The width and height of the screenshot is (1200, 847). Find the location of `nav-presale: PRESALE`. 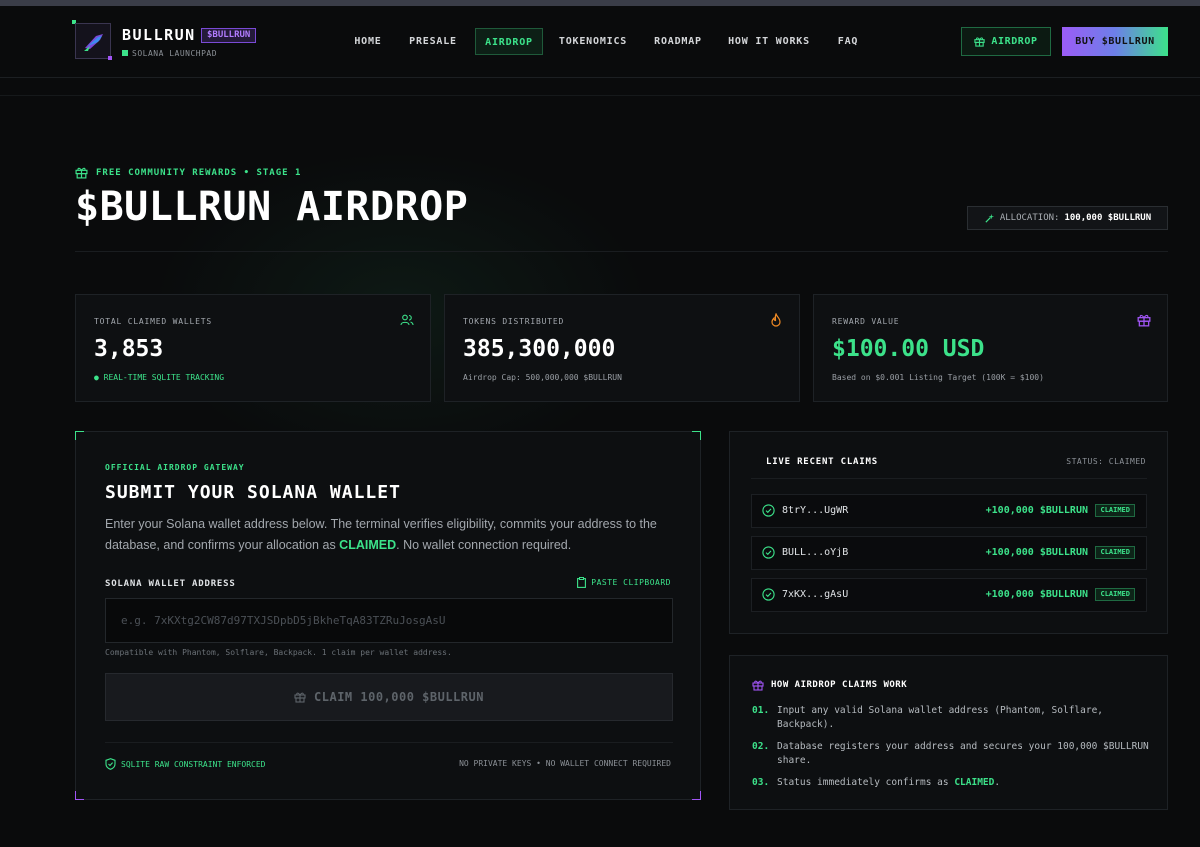

nav-presale: PRESALE is located at coordinates (433, 41).